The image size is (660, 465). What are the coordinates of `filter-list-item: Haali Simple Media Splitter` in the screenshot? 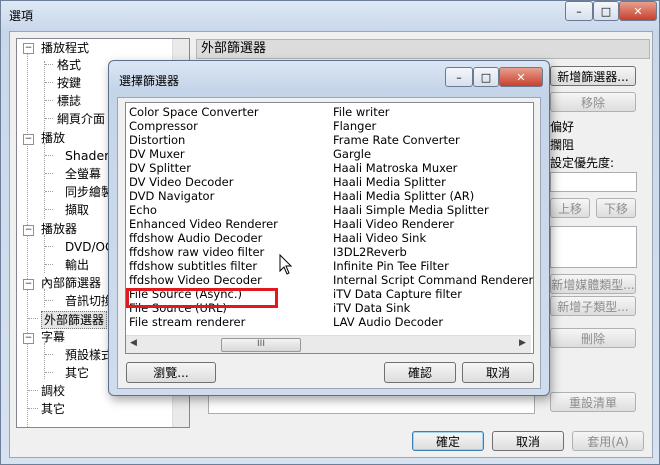 It's located at (411, 210).